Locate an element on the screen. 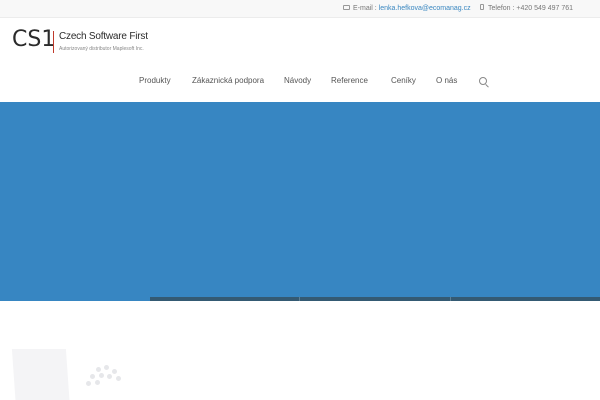 Image resolution: width=600 pixels, height=400 pixels. logo-title: Czech Software First is located at coordinates (103, 36).